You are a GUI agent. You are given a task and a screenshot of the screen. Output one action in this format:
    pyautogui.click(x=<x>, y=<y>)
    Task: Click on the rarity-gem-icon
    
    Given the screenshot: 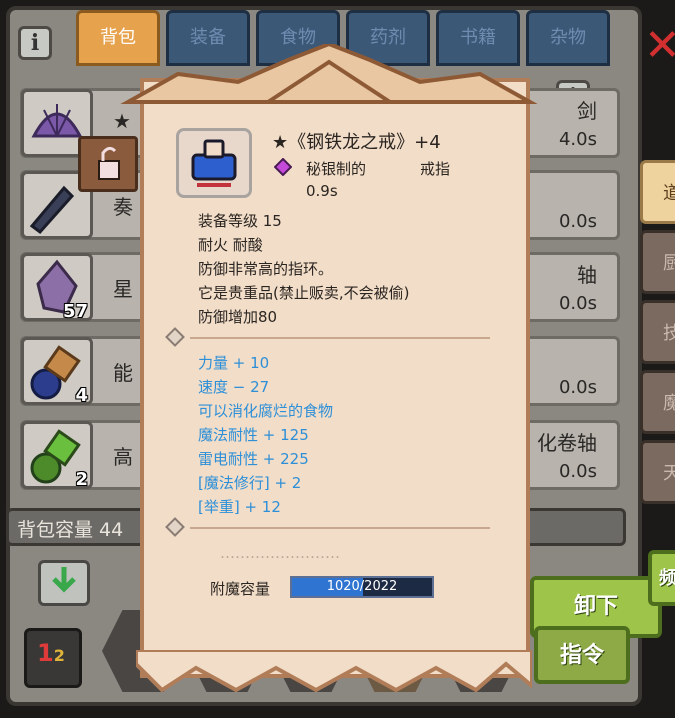 What is the action you would take?
    pyautogui.click(x=283, y=167)
    